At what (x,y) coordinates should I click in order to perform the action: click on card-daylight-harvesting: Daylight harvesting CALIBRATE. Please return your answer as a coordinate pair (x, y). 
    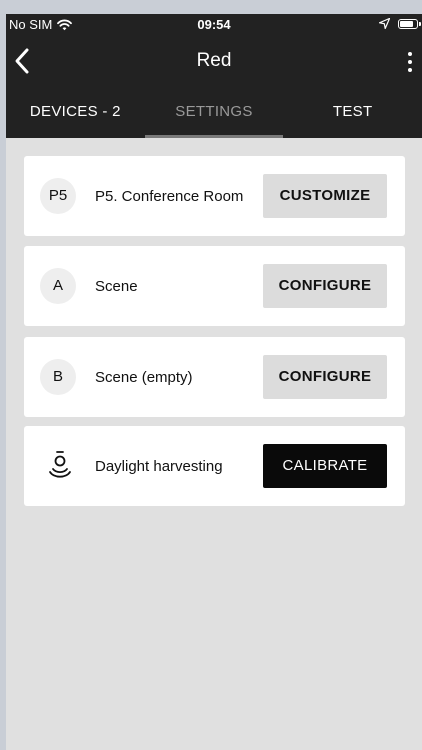
    Looking at the image, I should click on (214, 466).